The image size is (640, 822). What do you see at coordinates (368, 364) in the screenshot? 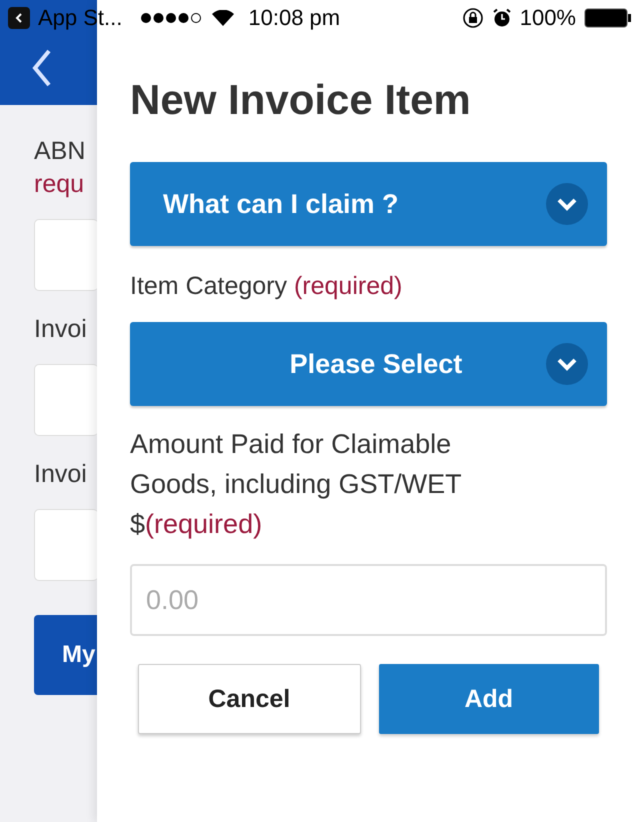
I see `category-select: Please Select` at bounding box center [368, 364].